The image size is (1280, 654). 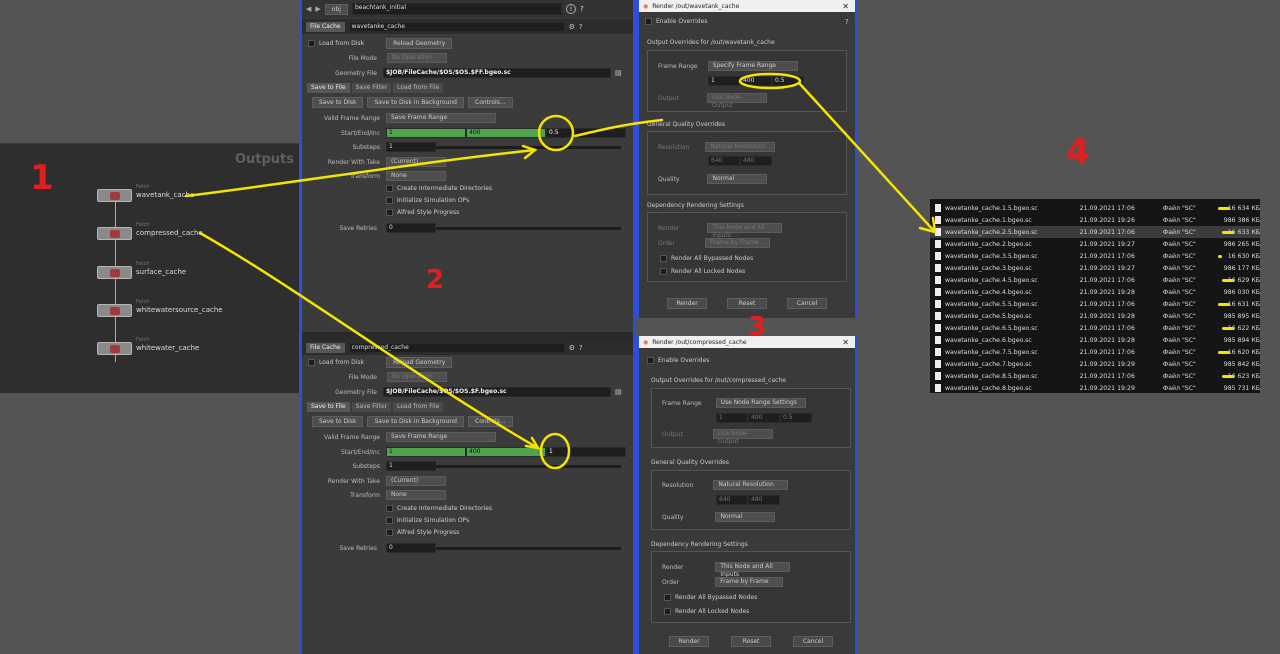 What do you see at coordinates (528, 466) in the screenshot?
I see `substeps-slider` at bounding box center [528, 466].